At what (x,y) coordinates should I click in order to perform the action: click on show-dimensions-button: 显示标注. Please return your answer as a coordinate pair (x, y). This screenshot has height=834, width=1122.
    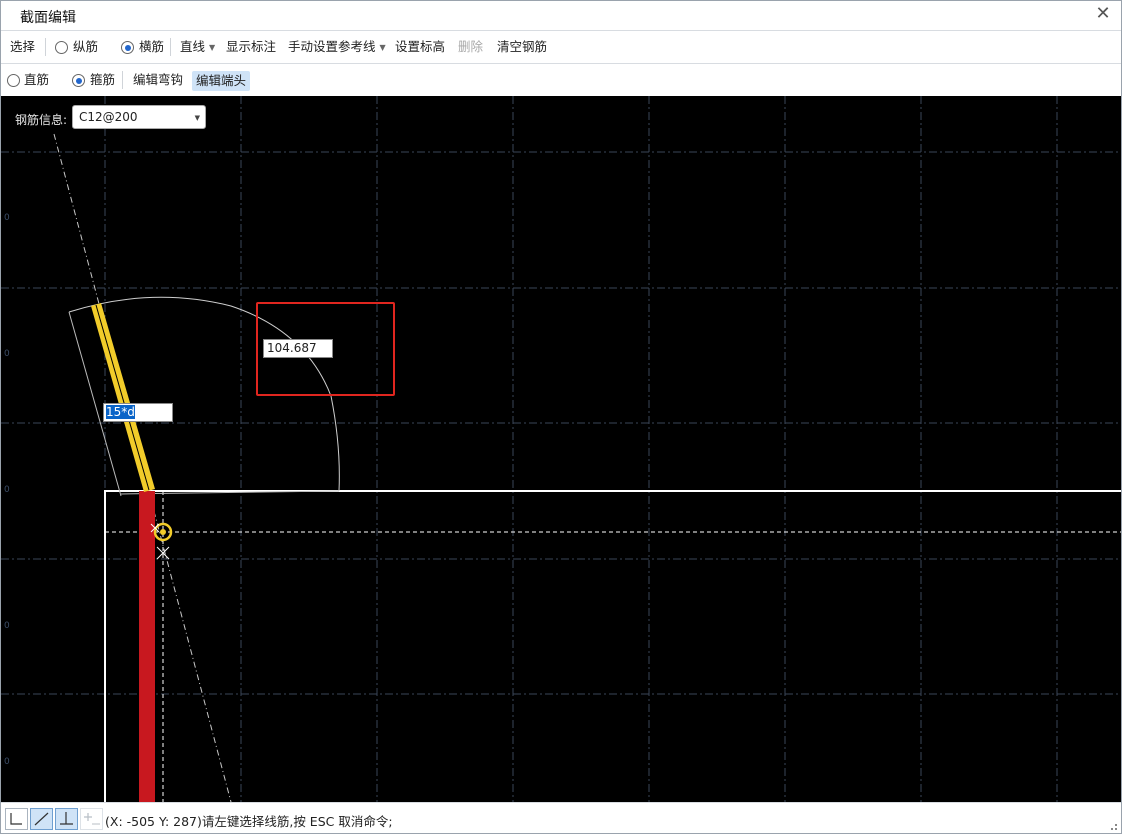
    Looking at the image, I should click on (251, 47).